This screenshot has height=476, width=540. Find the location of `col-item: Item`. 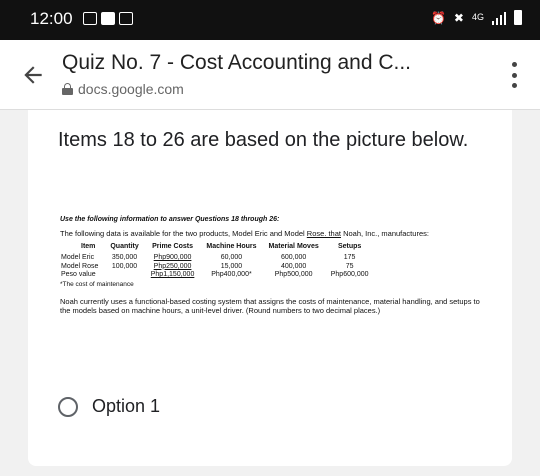

col-item: Item is located at coordinates (88, 246).